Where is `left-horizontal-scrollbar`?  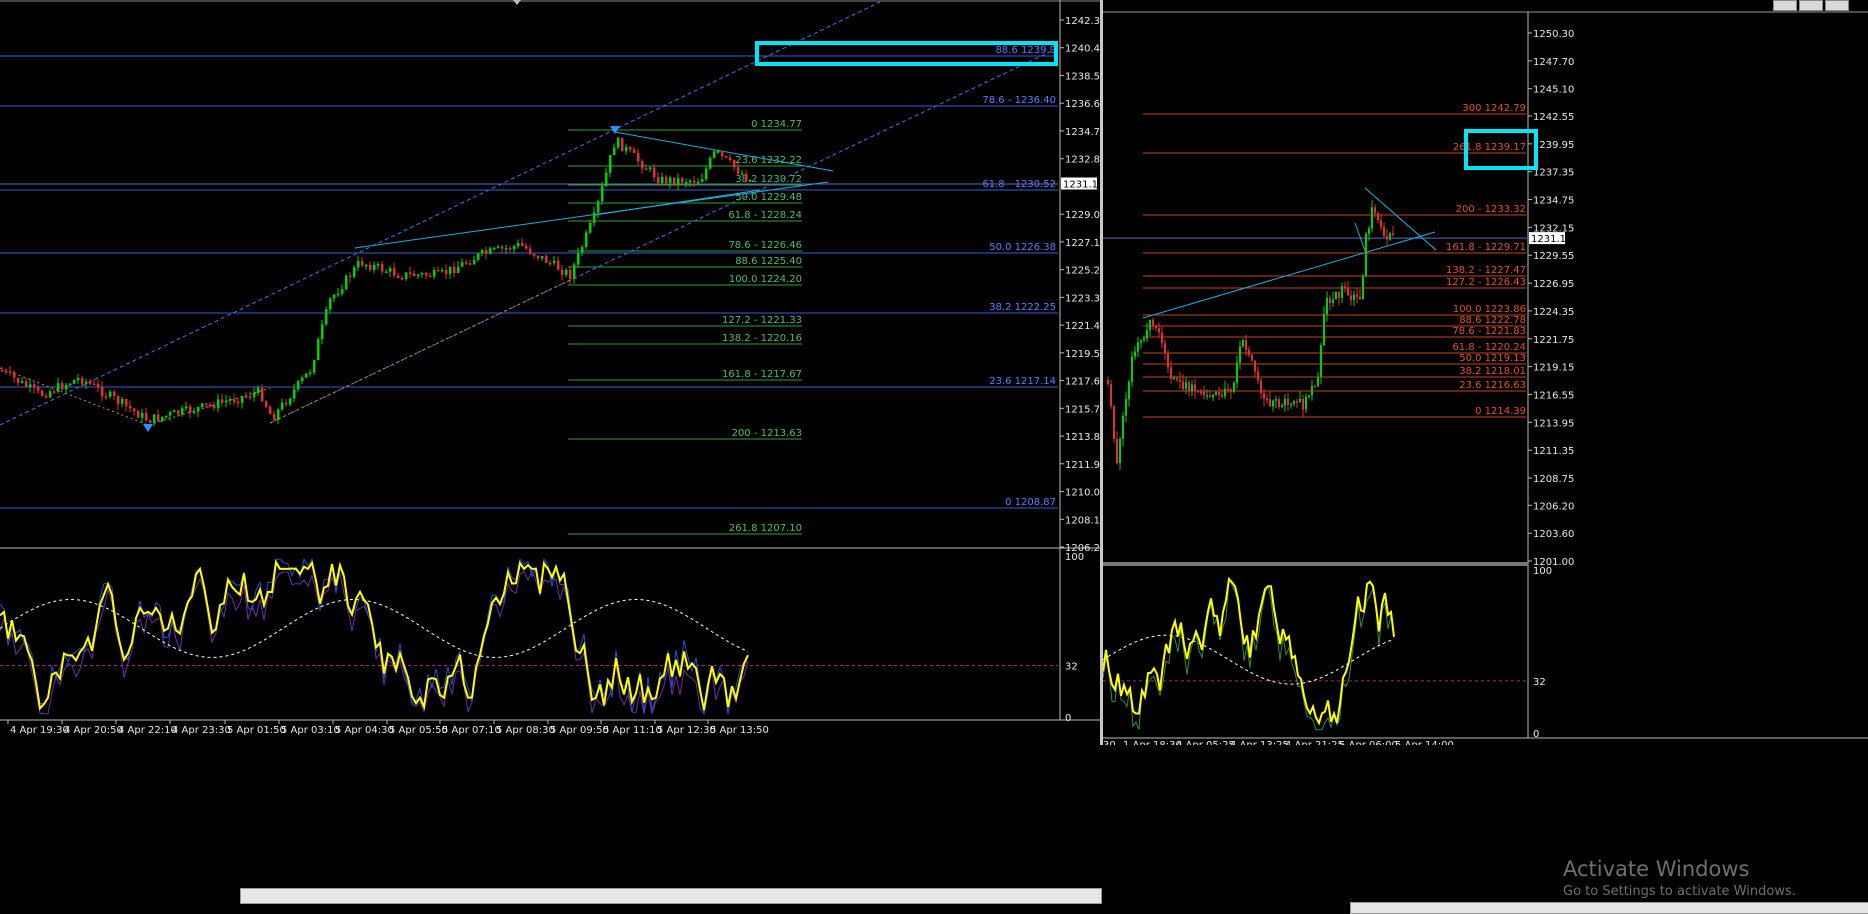 left-horizontal-scrollbar is located at coordinates (671, 896).